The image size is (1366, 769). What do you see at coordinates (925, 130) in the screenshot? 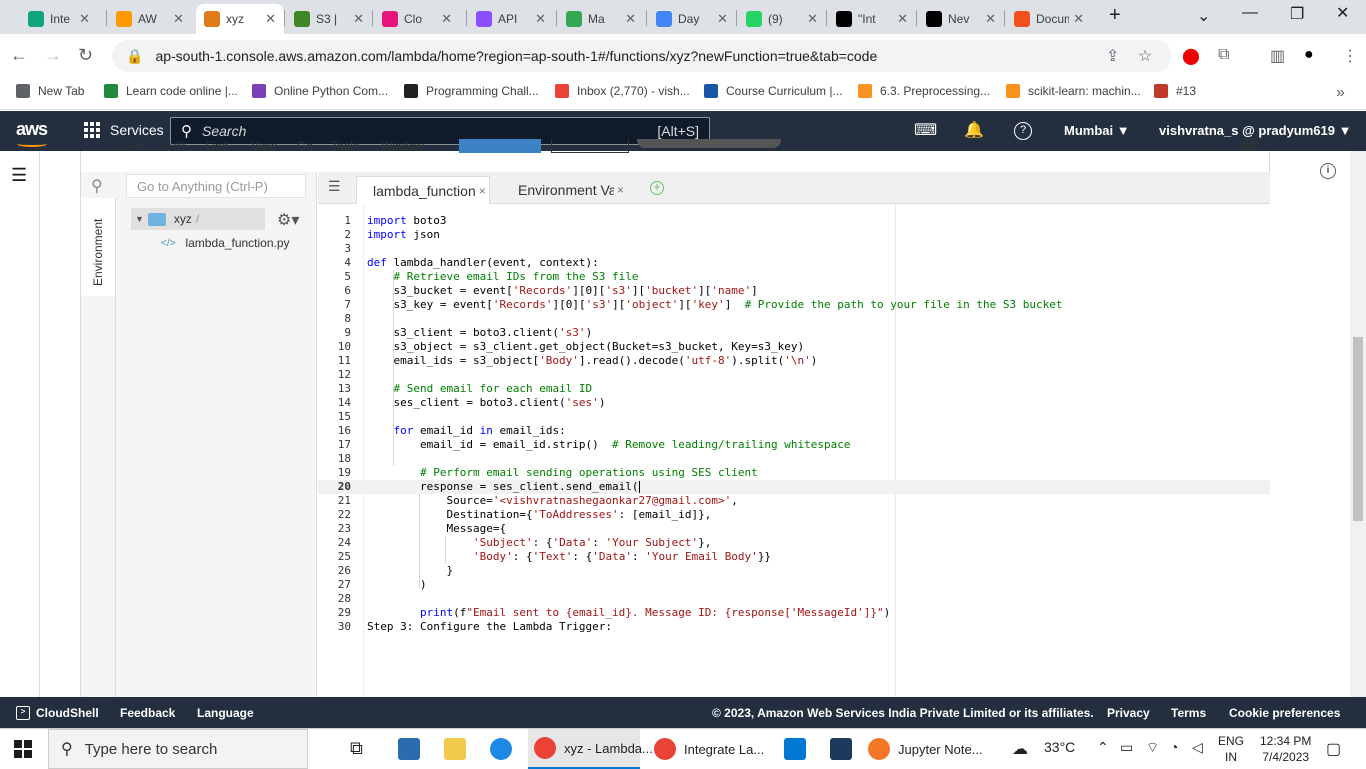
I see `cloudshell-icon: ⌨` at bounding box center [925, 130].